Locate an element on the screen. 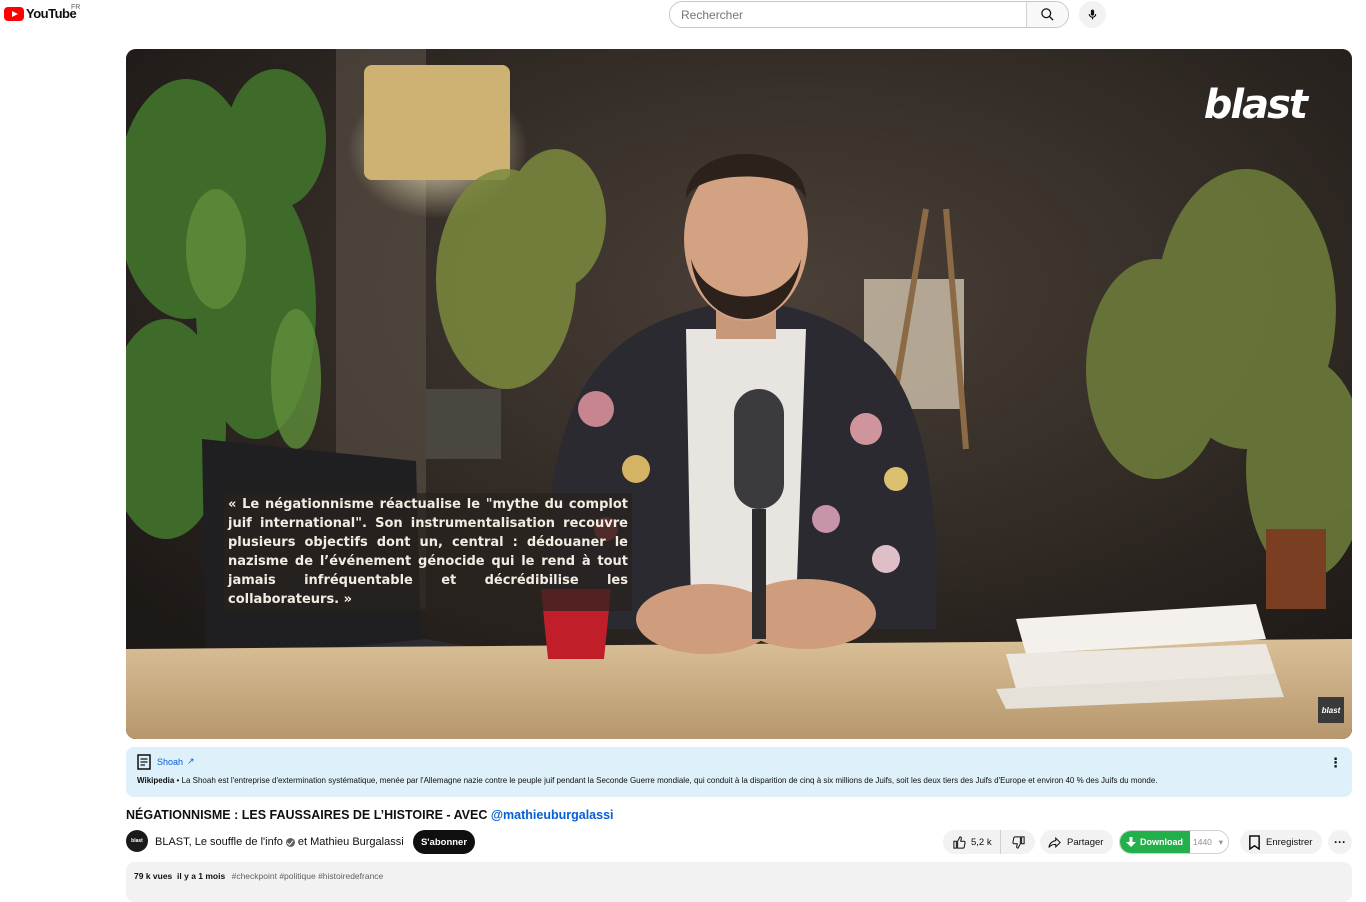  youtube-logo: YouTube FR is located at coordinates (42, 12).